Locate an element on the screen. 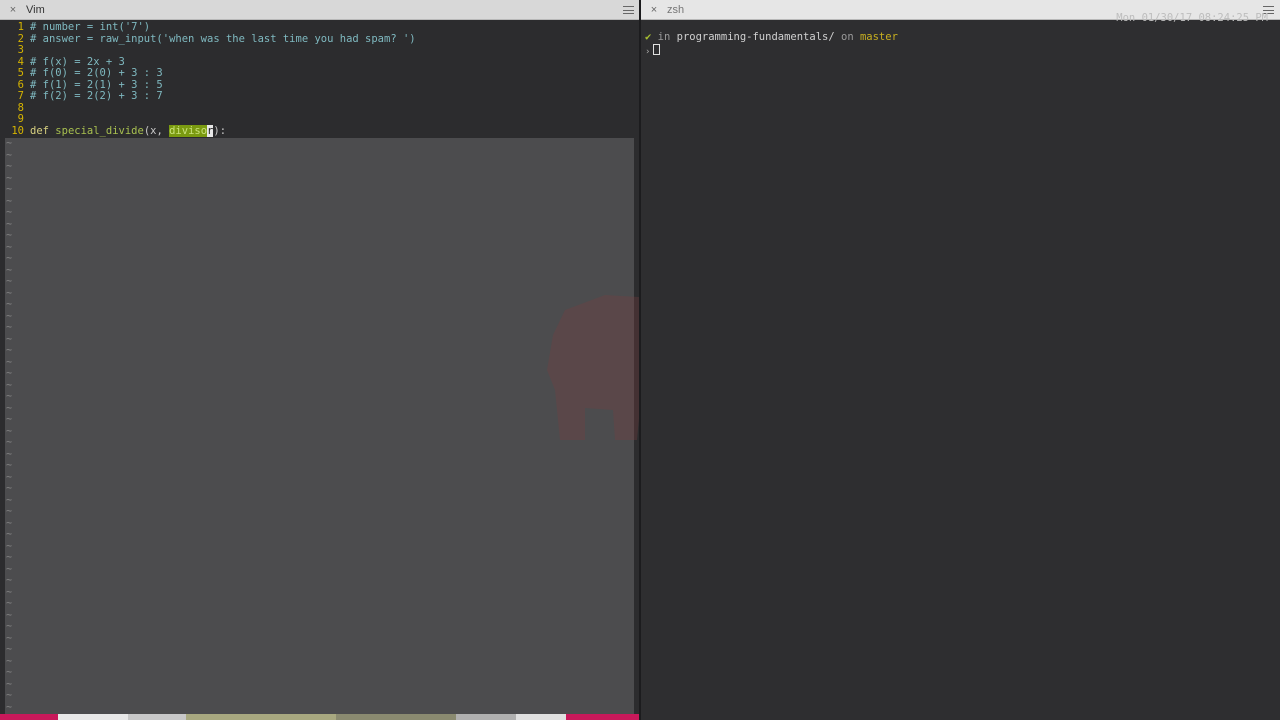 Image resolution: width=1280 pixels, height=720 pixels. prompt-timestamp: Mon 01/30/17 08:24:25 PM is located at coordinates (1192, 18).